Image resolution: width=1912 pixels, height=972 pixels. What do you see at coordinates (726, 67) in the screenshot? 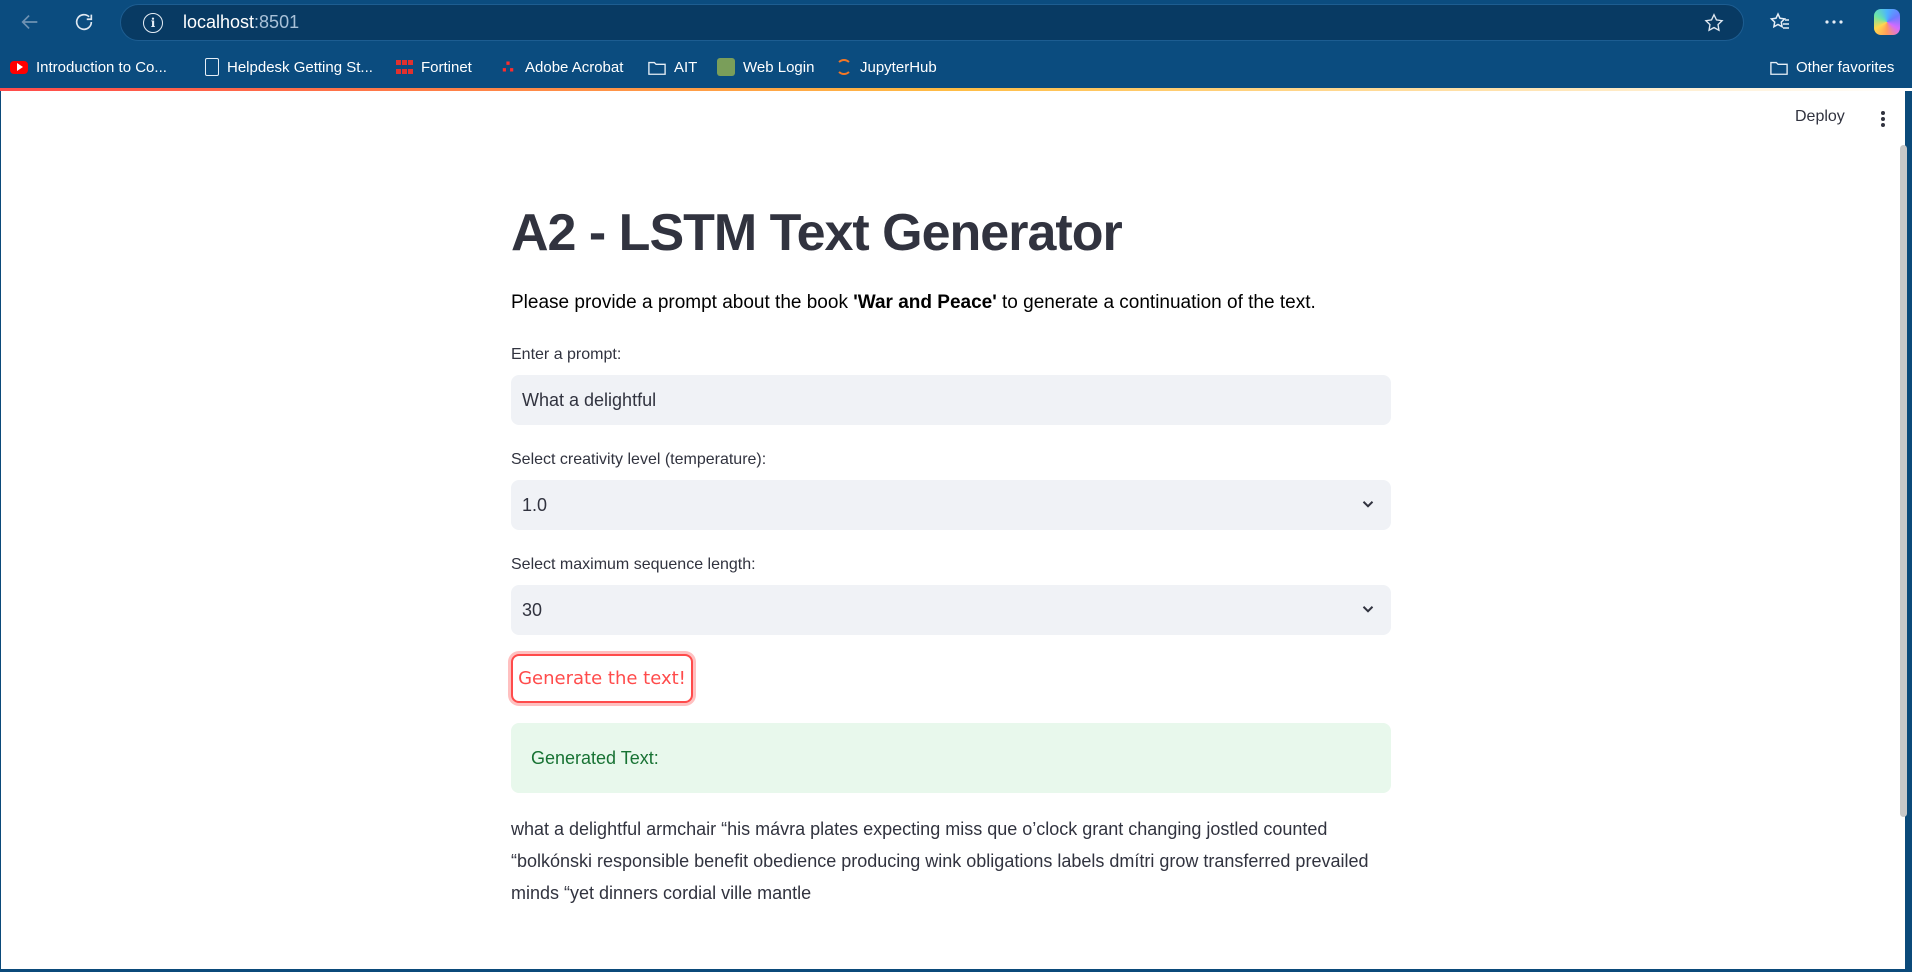
I see `web-login-icon` at bounding box center [726, 67].